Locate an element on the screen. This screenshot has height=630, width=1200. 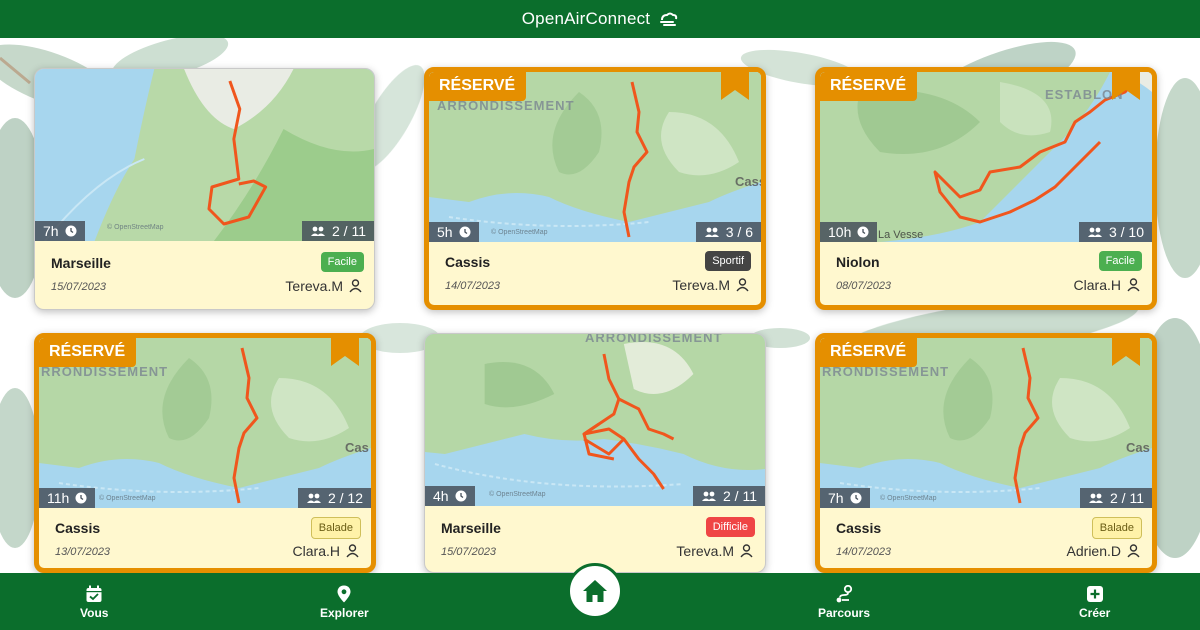
difficulty-badge: Sportif is located at coordinates (728, 261).